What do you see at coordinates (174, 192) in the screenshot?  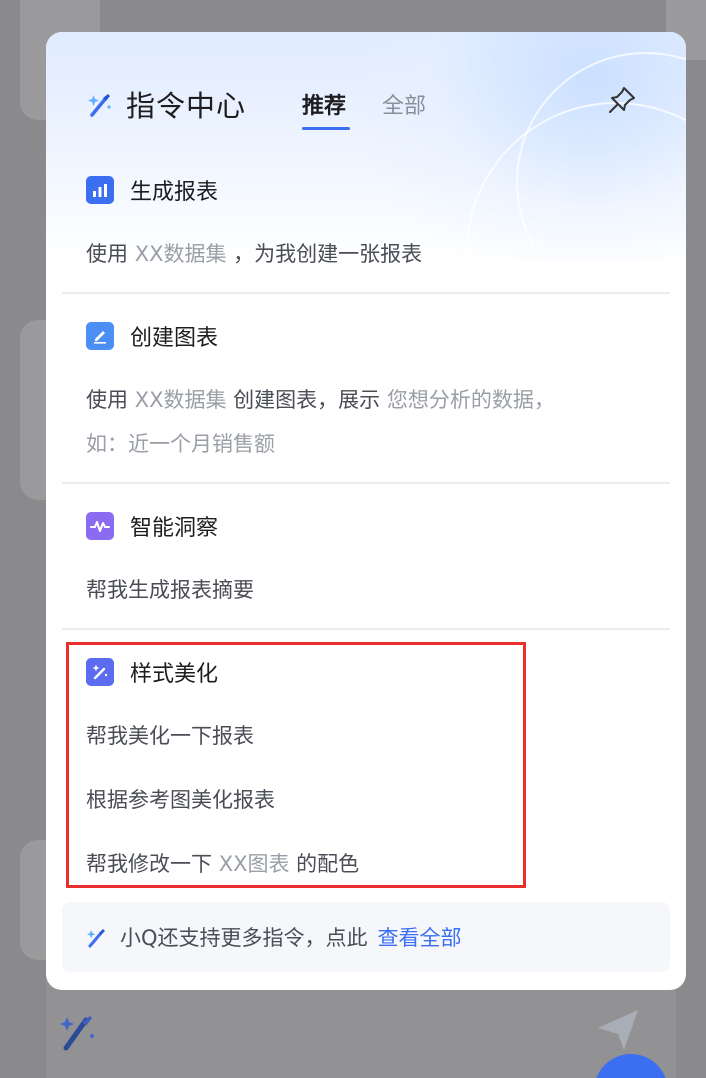 I see `section-title: 生成报表` at bounding box center [174, 192].